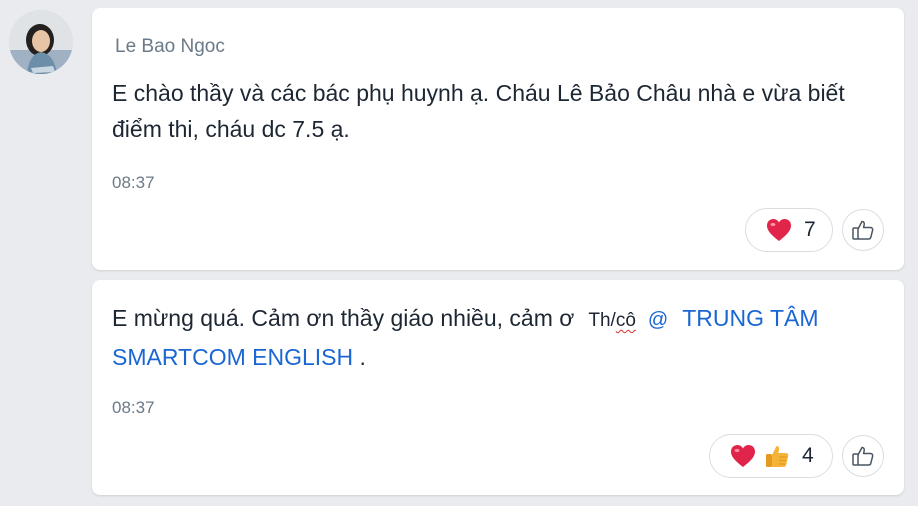 The image size is (918, 506). Describe the element at coordinates (359, 357) in the screenshot. I see `message-text-part: .` at that location.